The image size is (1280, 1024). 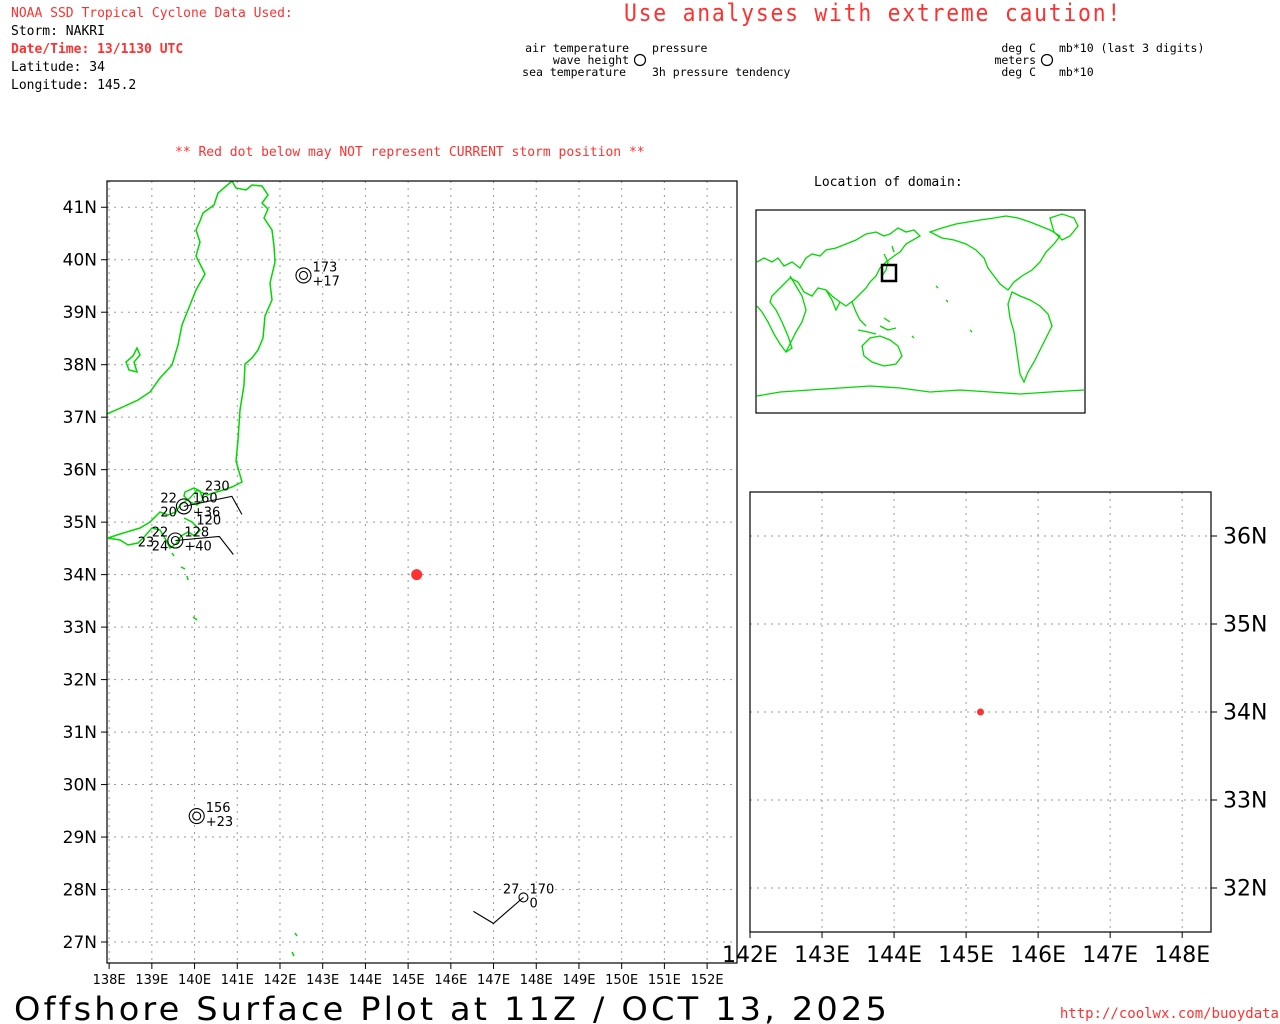 I want to click on station-st-173: 173+17, so click(x=317, y=274).